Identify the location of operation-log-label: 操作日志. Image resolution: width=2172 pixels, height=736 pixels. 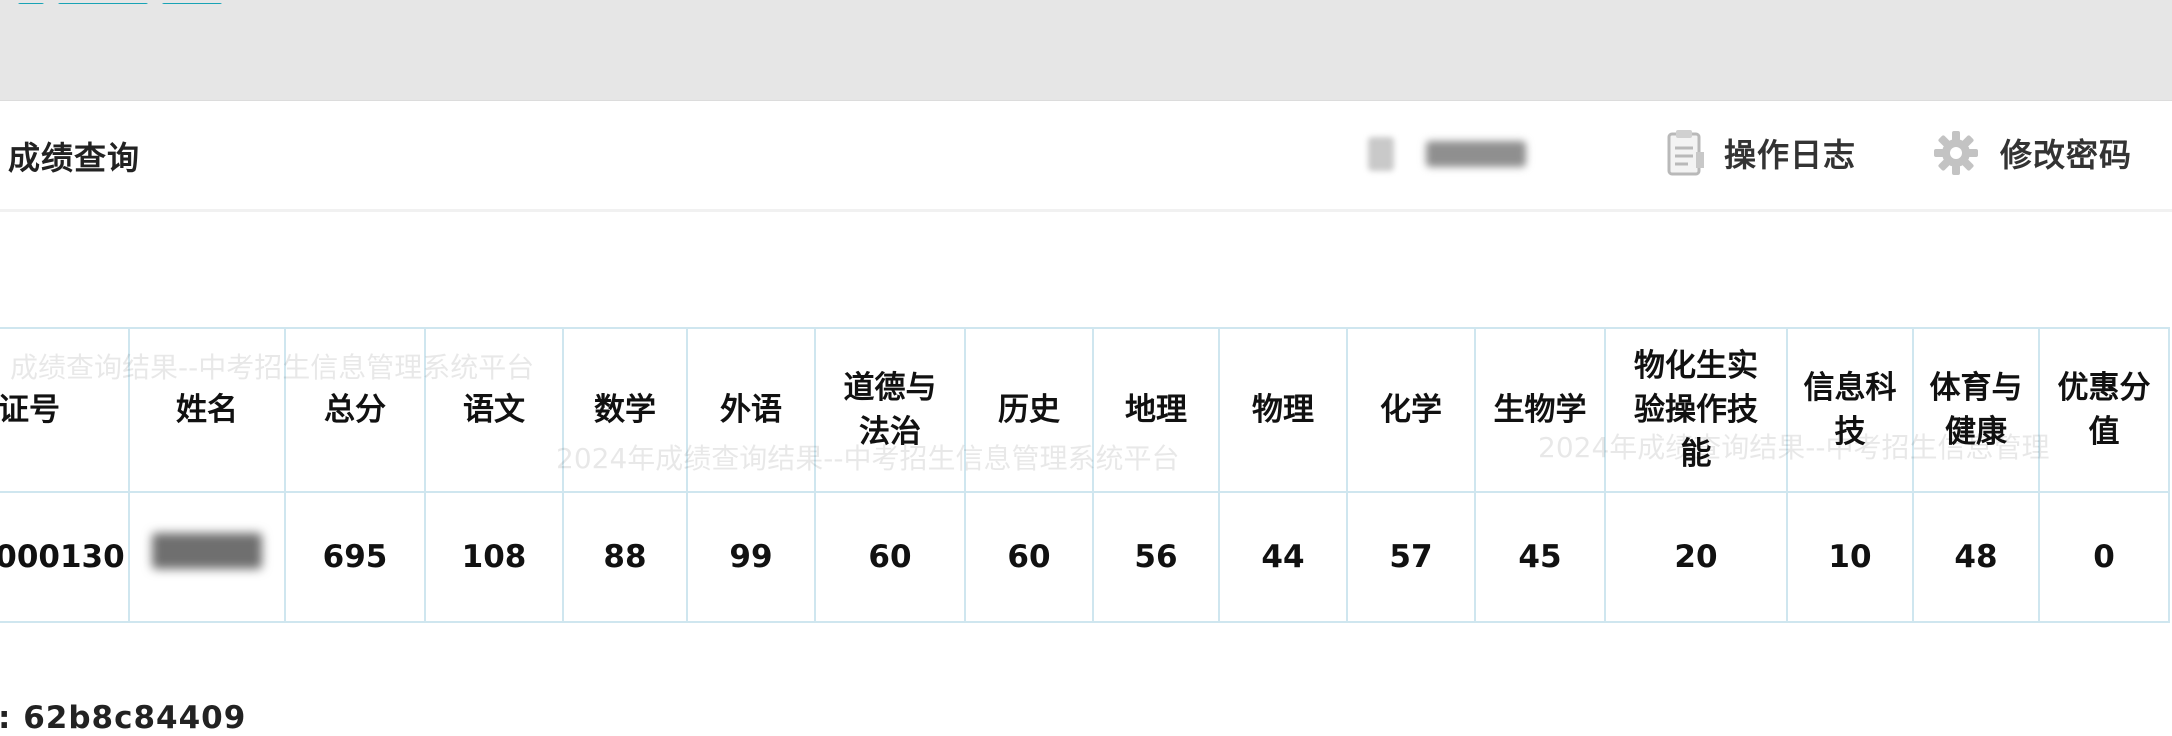
(1790, 155).